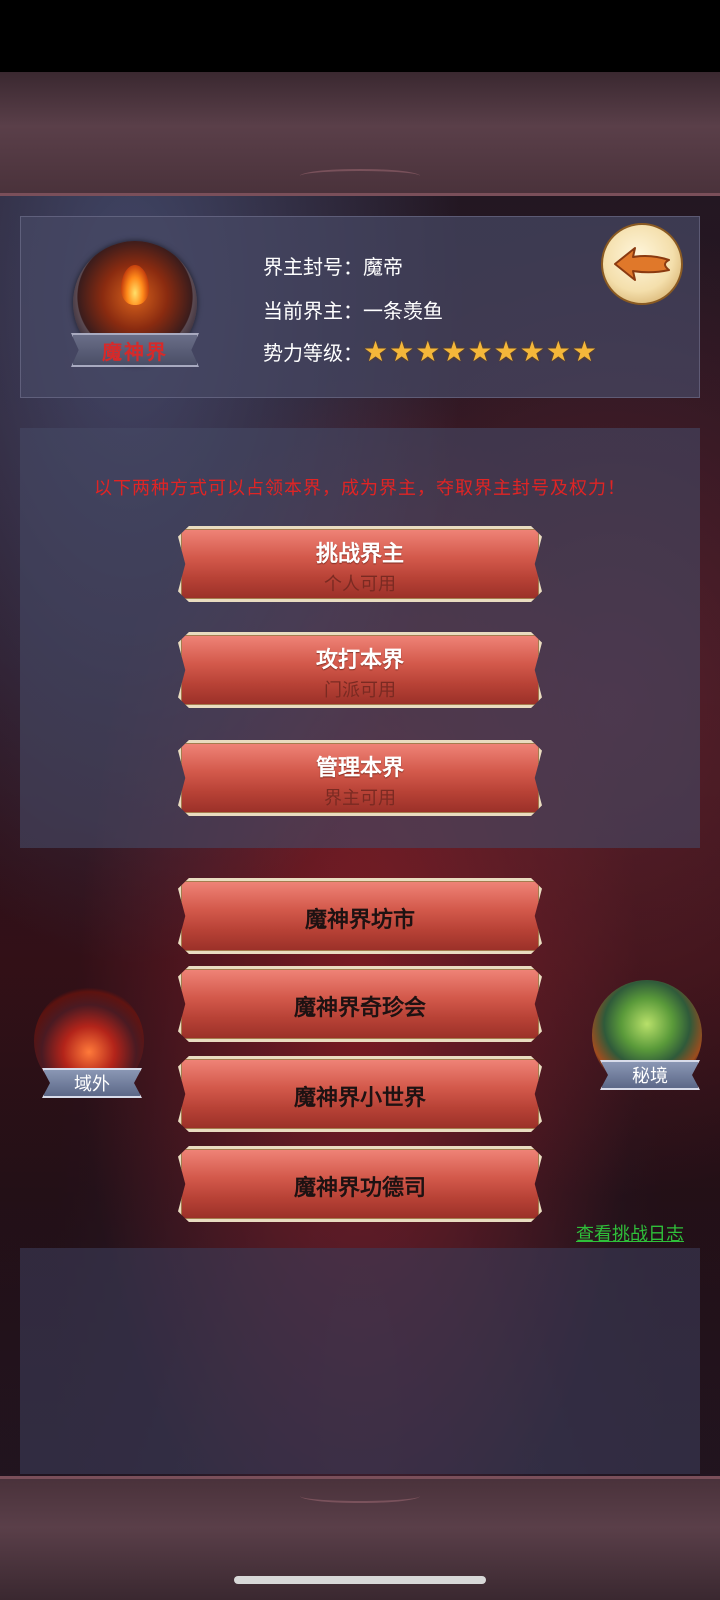 The width and height of the screenshot is (720, 1600). What do you see at coordinates (313, 311) in the screenshot?
I see `lord-label: 当前界主：` at bounding box center [313, 311].